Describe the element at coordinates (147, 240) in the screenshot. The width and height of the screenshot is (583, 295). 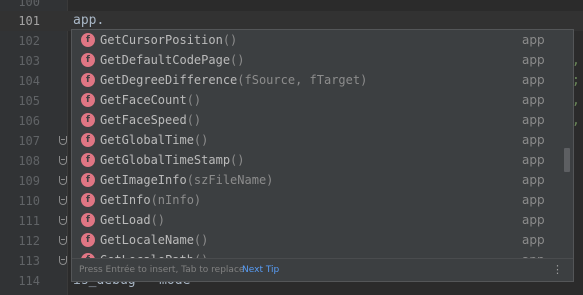
I see `completion-item-name: GetLocaleName` at that location.